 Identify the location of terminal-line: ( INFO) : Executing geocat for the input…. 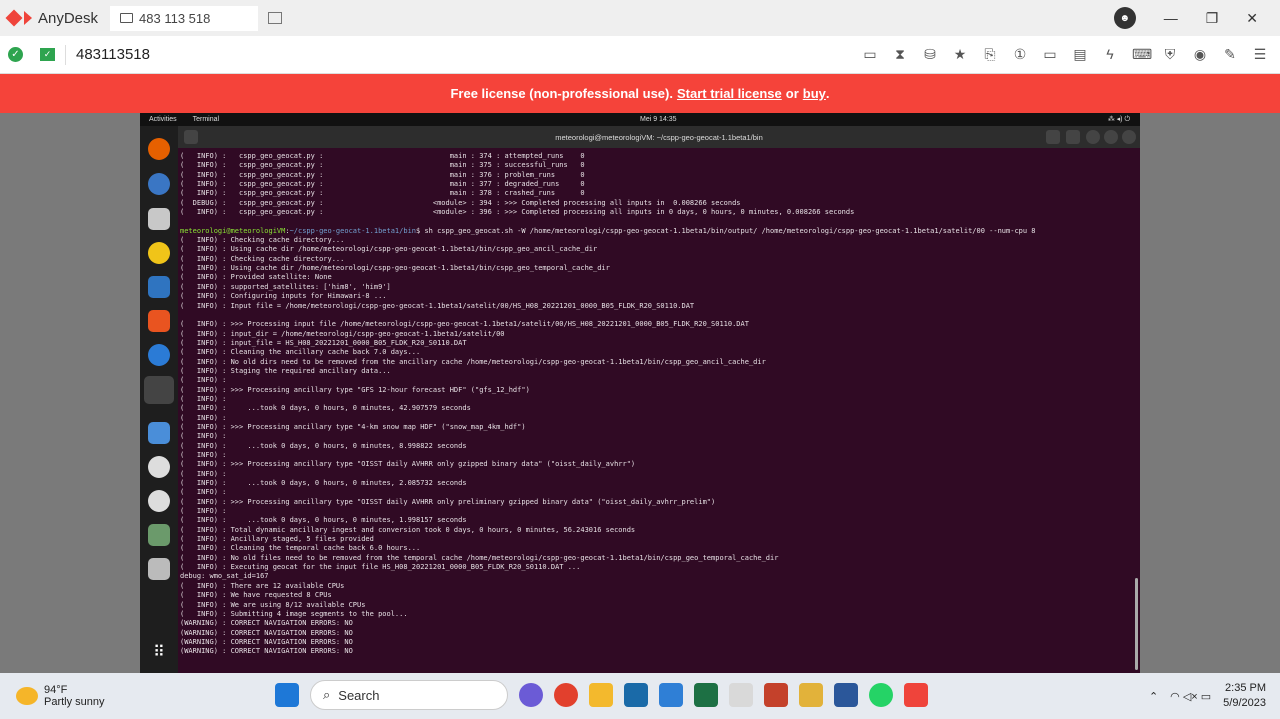
(380, 567).